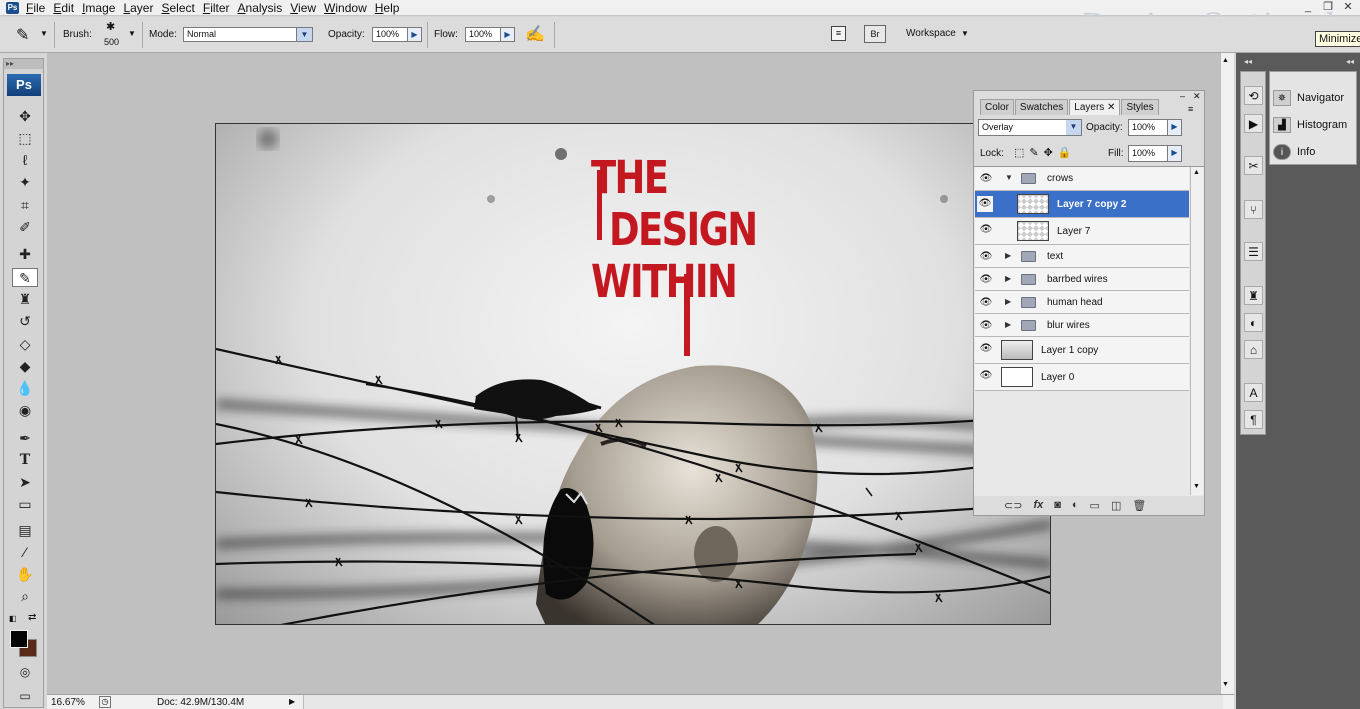  What do you see at coordinates (1227, 373) in the screenshot?
I see `vertical-scrollbar: ▲ ▼` at bounding box center [1227, 373].